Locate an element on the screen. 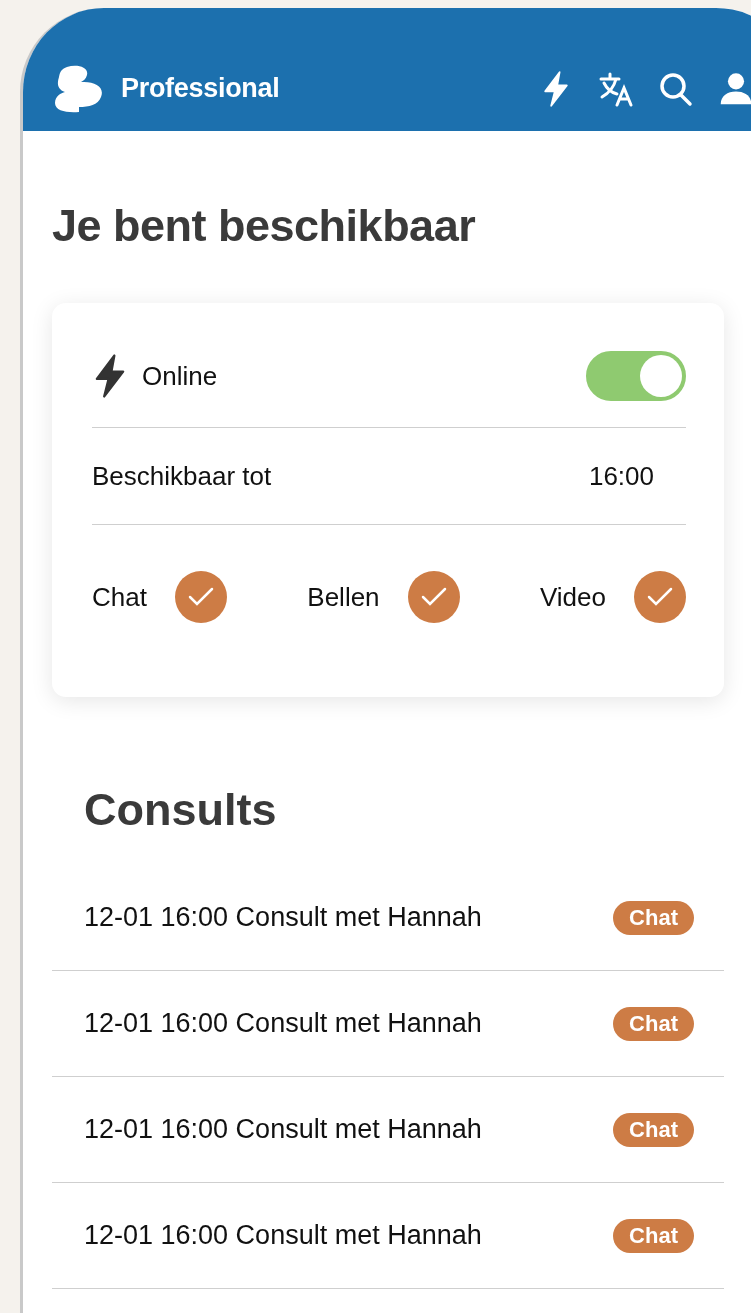  online-toggle is located at coordinates (636, 376).